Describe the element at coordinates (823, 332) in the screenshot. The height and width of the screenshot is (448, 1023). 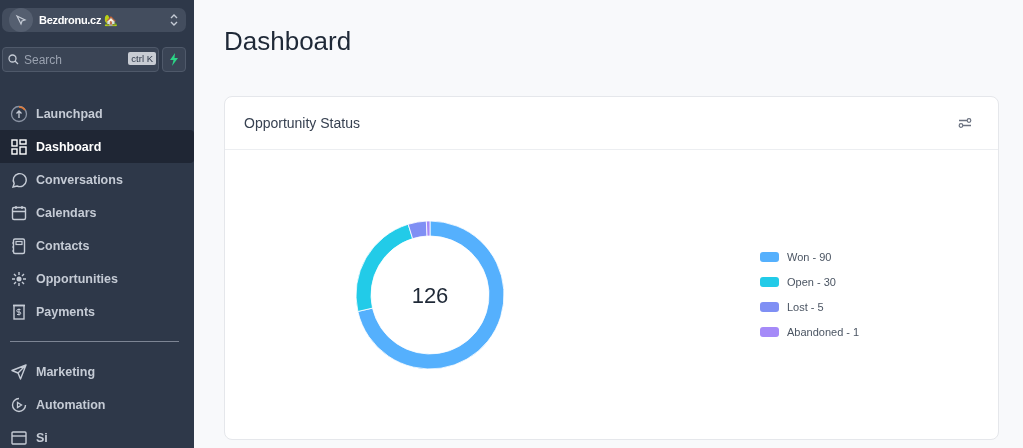
I see `legend-label: Abandoned - 1` at that location.